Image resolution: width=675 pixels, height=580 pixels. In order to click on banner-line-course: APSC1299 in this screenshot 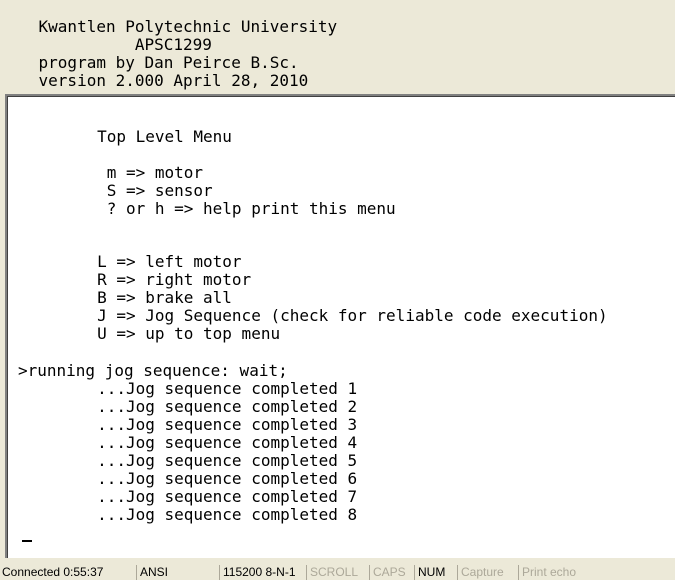, I will do `click(106, 44)`.